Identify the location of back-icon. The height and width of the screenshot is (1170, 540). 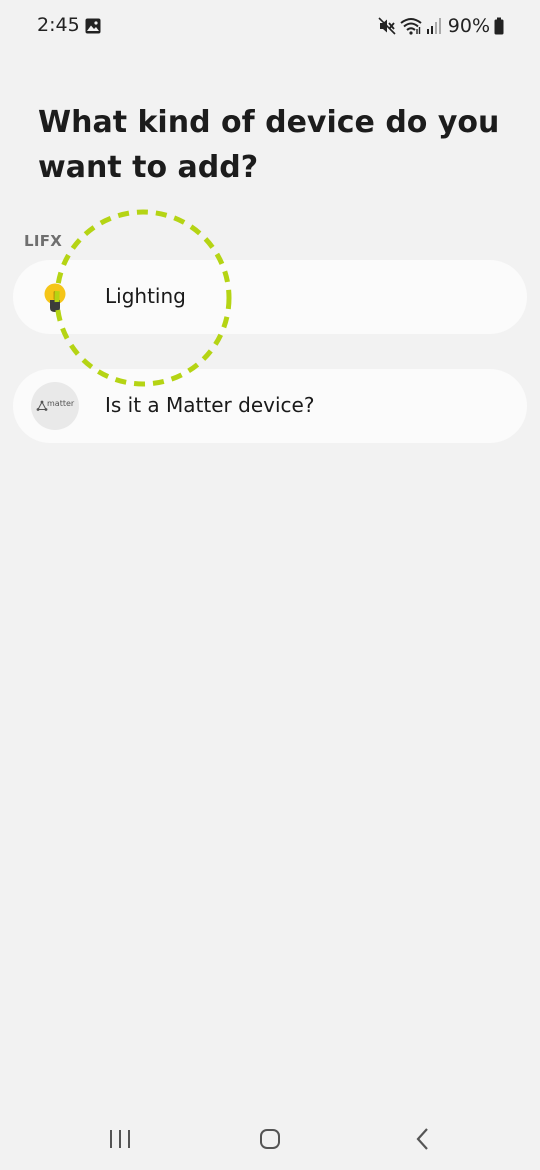
(423, 1139).